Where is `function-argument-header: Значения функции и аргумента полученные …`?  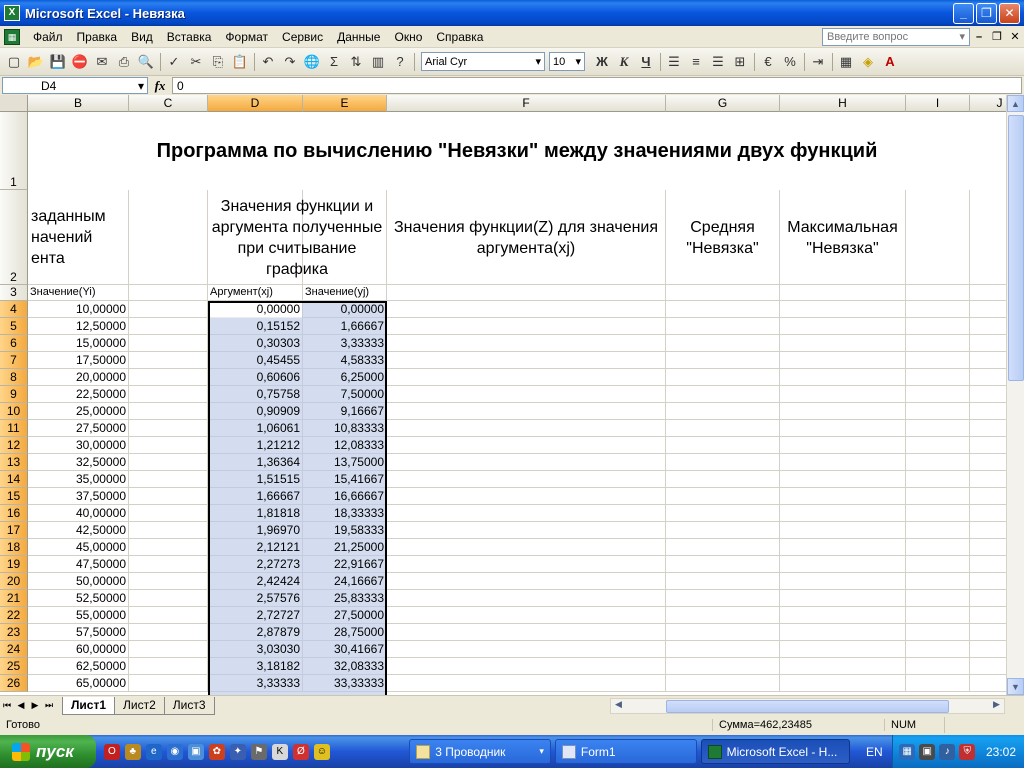 function-argument-header: Значения функции и аргумента полученные … is located at coordinates (297, 237).